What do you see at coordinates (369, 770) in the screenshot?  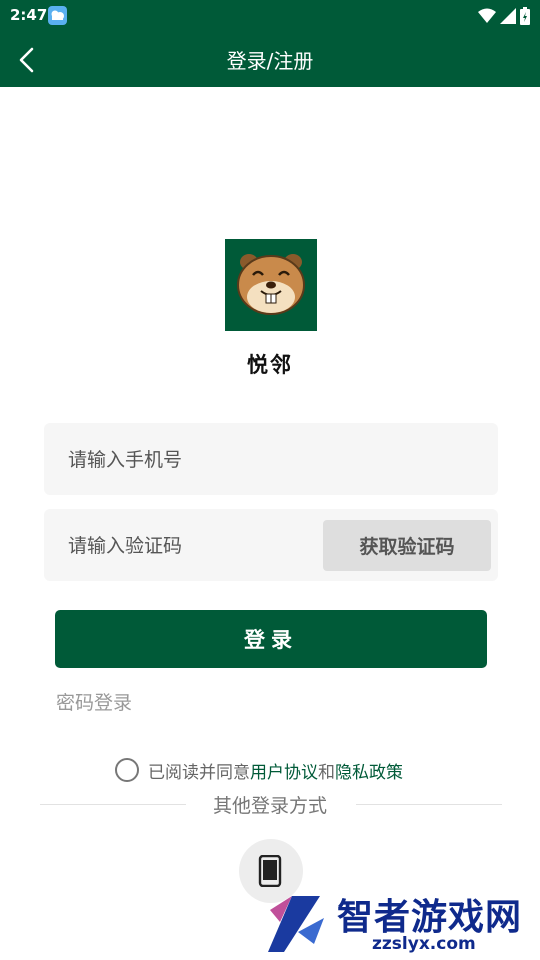 I see `privacy-policy-link: 隐私政策` at bounding box center [369, 770].